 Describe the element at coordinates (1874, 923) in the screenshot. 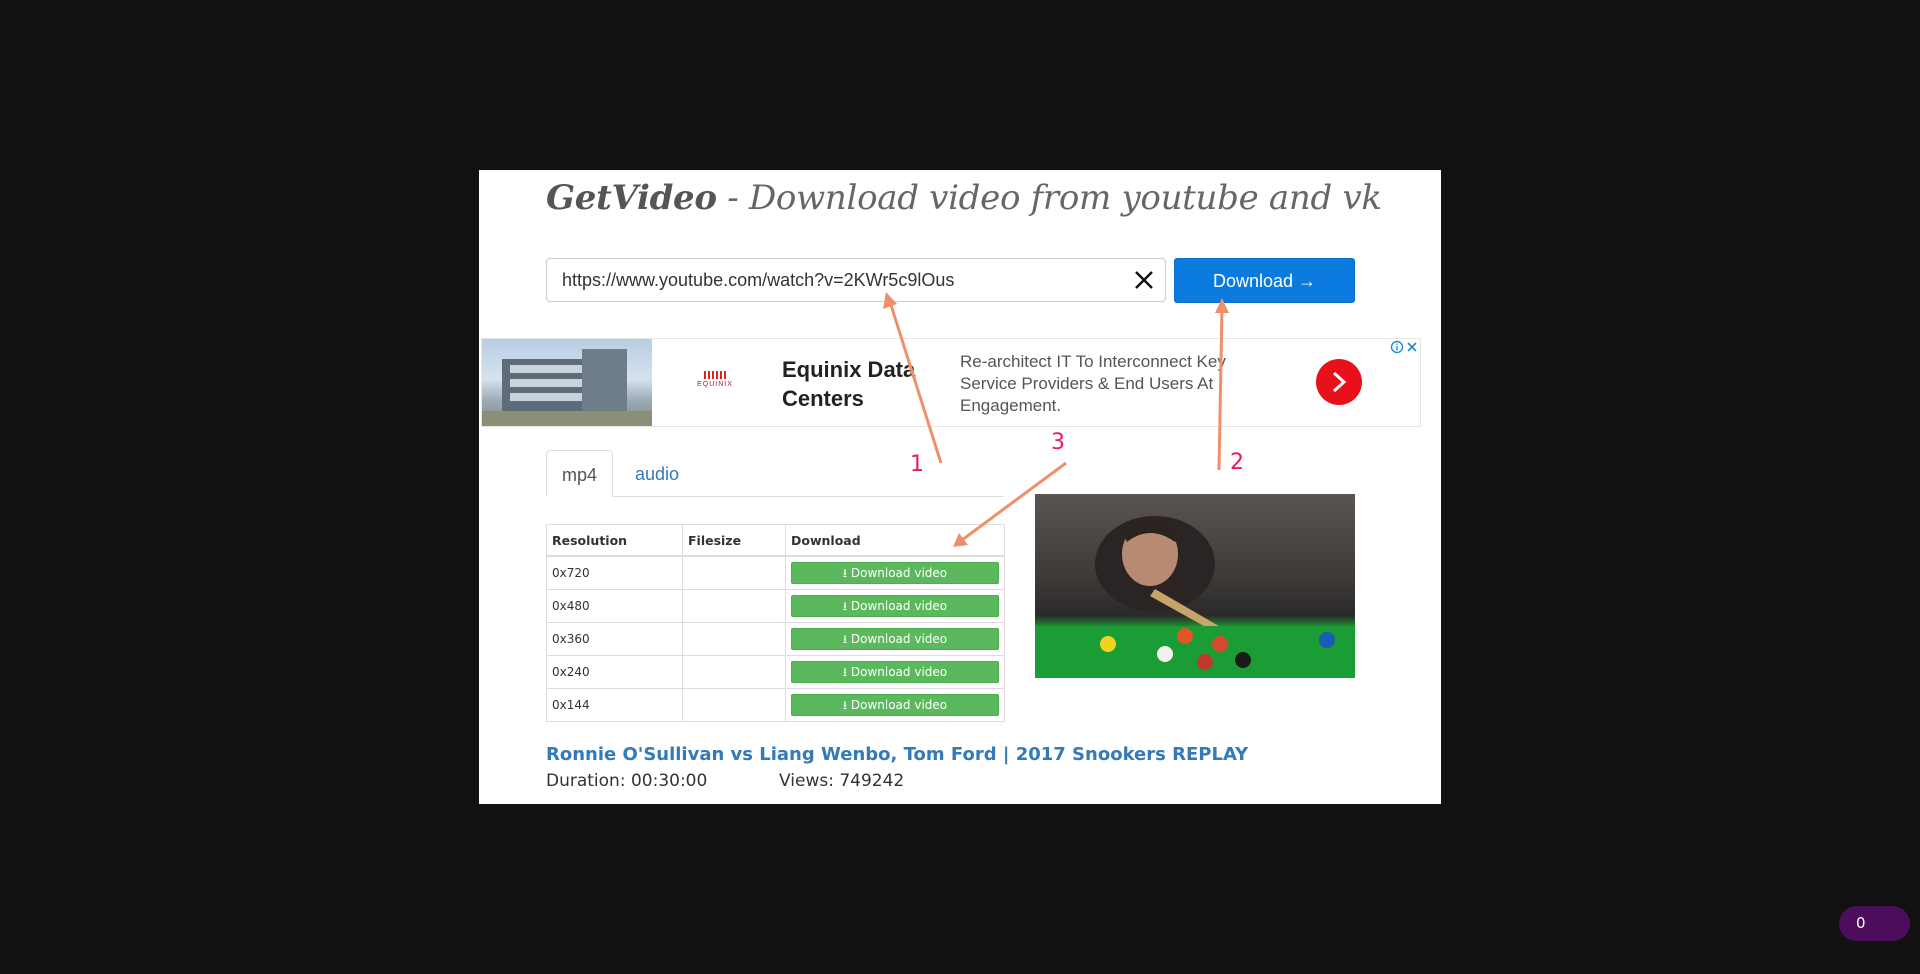

I see `counter-badge: 0` at that location.